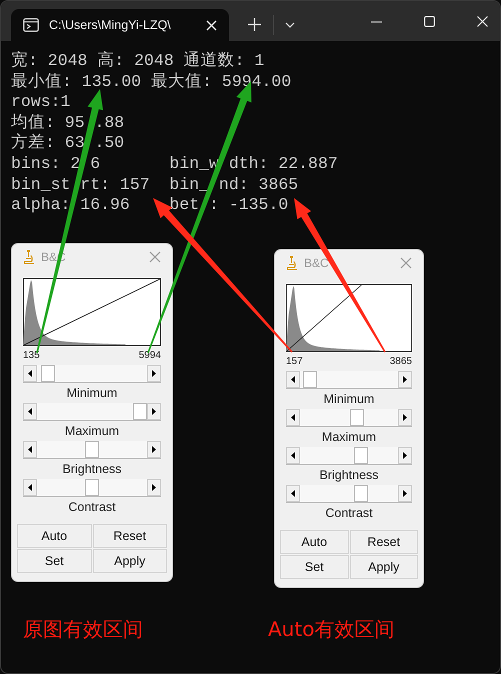 Image resolution: width=501 pixels, height=674 pixels. Describe the element at coordinates (294, 361) in the screenshot. I see `min-value-label: 157` at that location.